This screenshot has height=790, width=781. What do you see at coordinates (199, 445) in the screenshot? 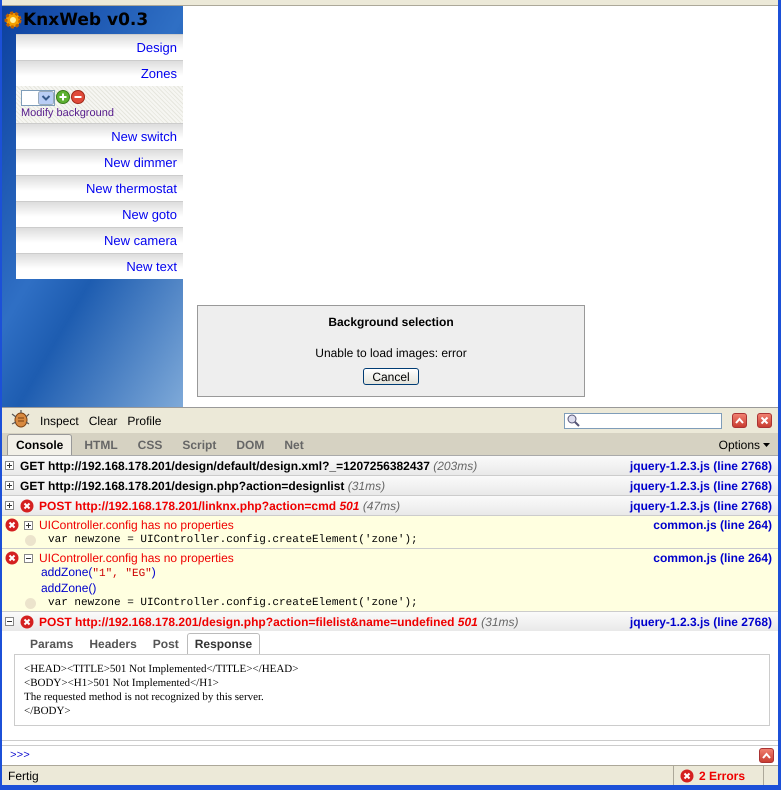
I see `panel-tab: Script` at bounding box center [199, 445].